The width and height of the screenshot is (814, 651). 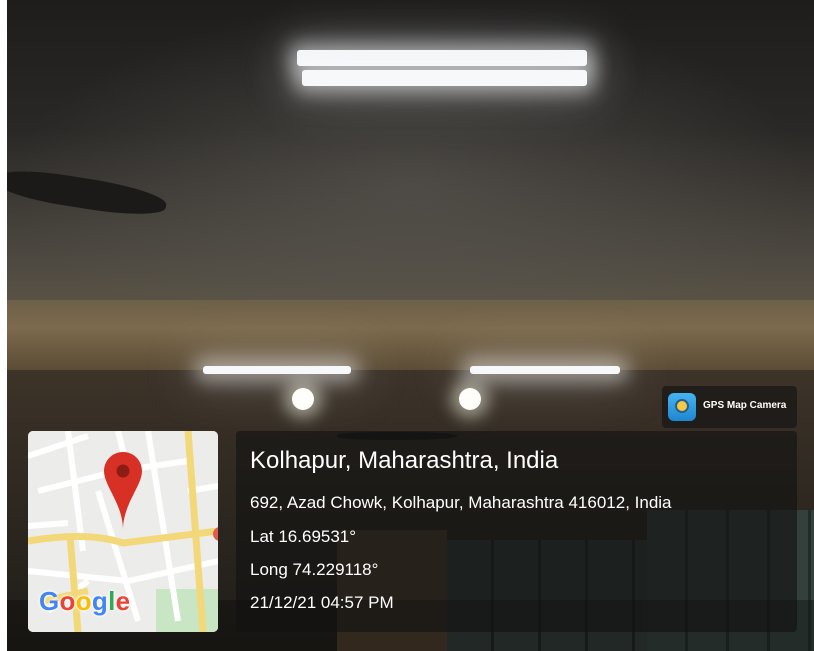 I want to click on tube-light-left, so click(x=277, y=370).